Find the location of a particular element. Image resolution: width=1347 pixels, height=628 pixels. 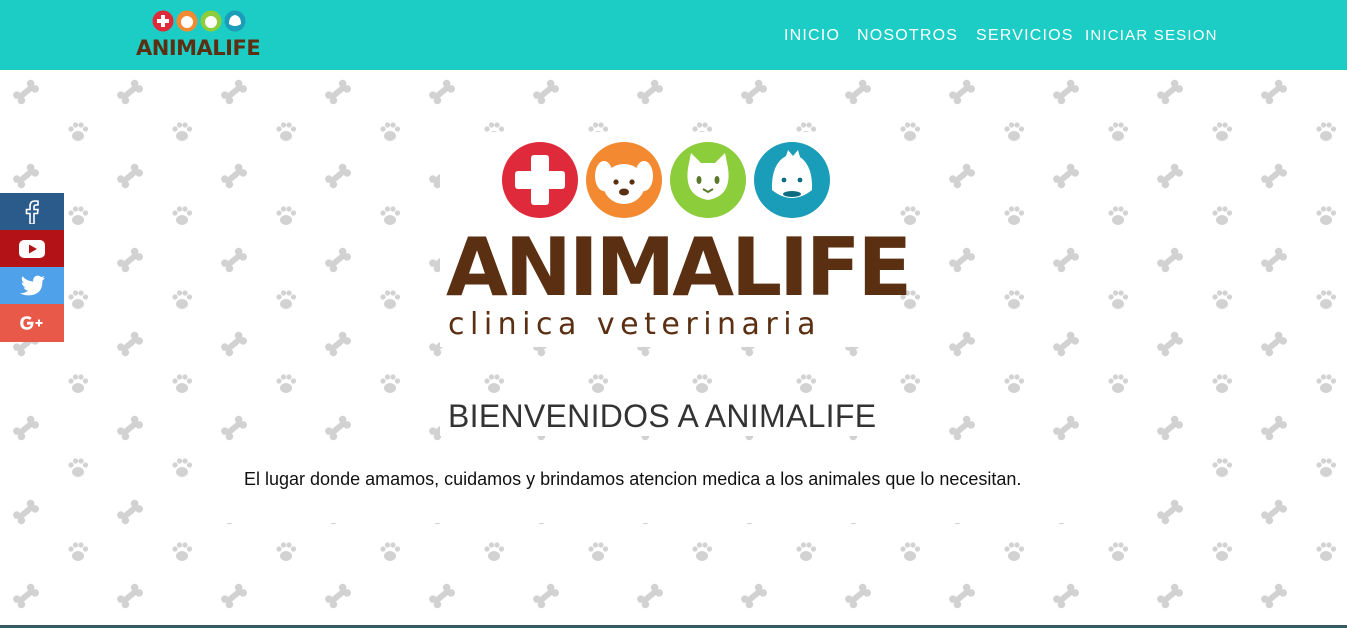

social-sidebar is located at coordinates (32, 267).